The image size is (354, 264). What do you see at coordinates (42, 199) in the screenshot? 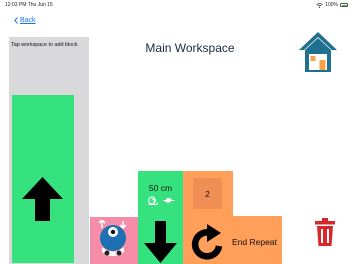
I see `up-arrow-icon` at bounding box center [42, 199].